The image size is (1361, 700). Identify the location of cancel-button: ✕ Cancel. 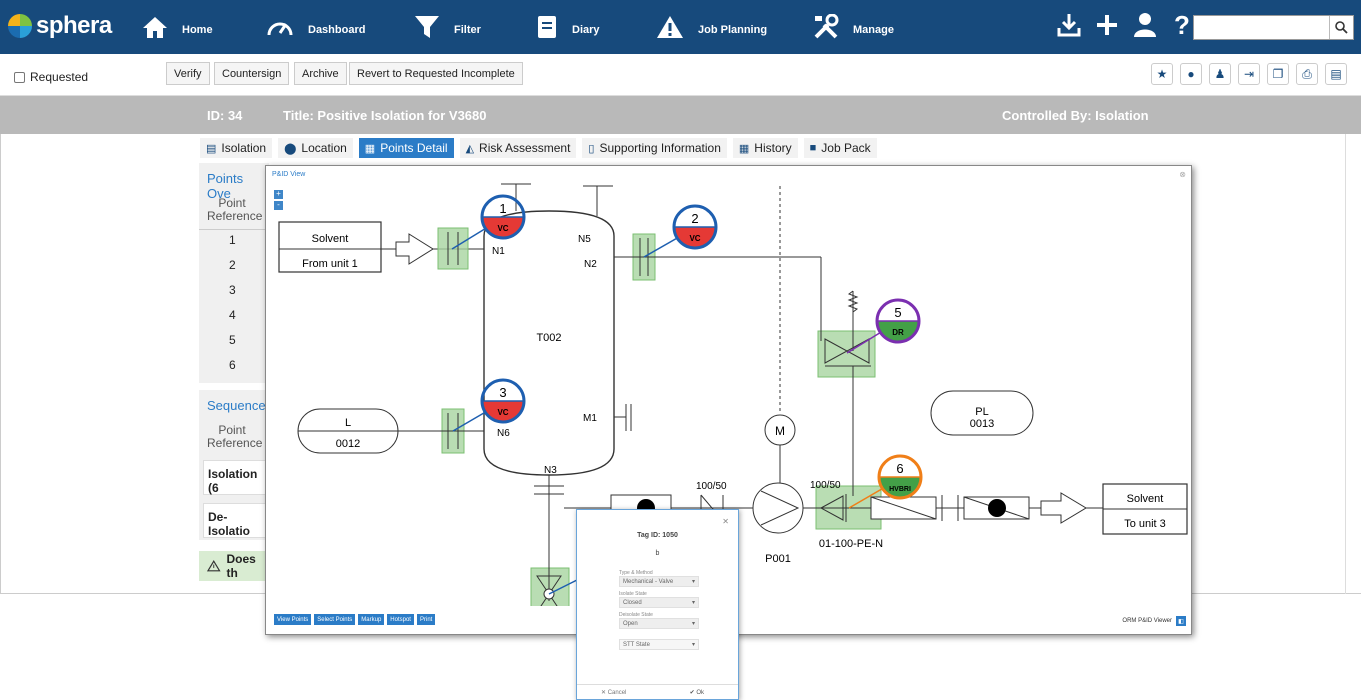
(613, 692).